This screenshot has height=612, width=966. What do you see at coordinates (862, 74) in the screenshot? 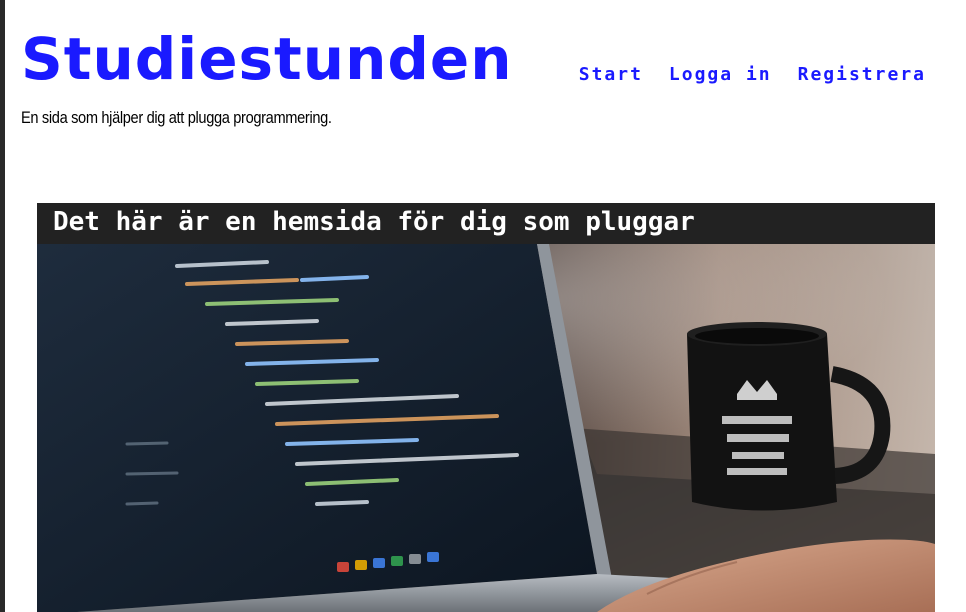
I see `nav-register-link: Registrera` at bounding box center [862, 74].